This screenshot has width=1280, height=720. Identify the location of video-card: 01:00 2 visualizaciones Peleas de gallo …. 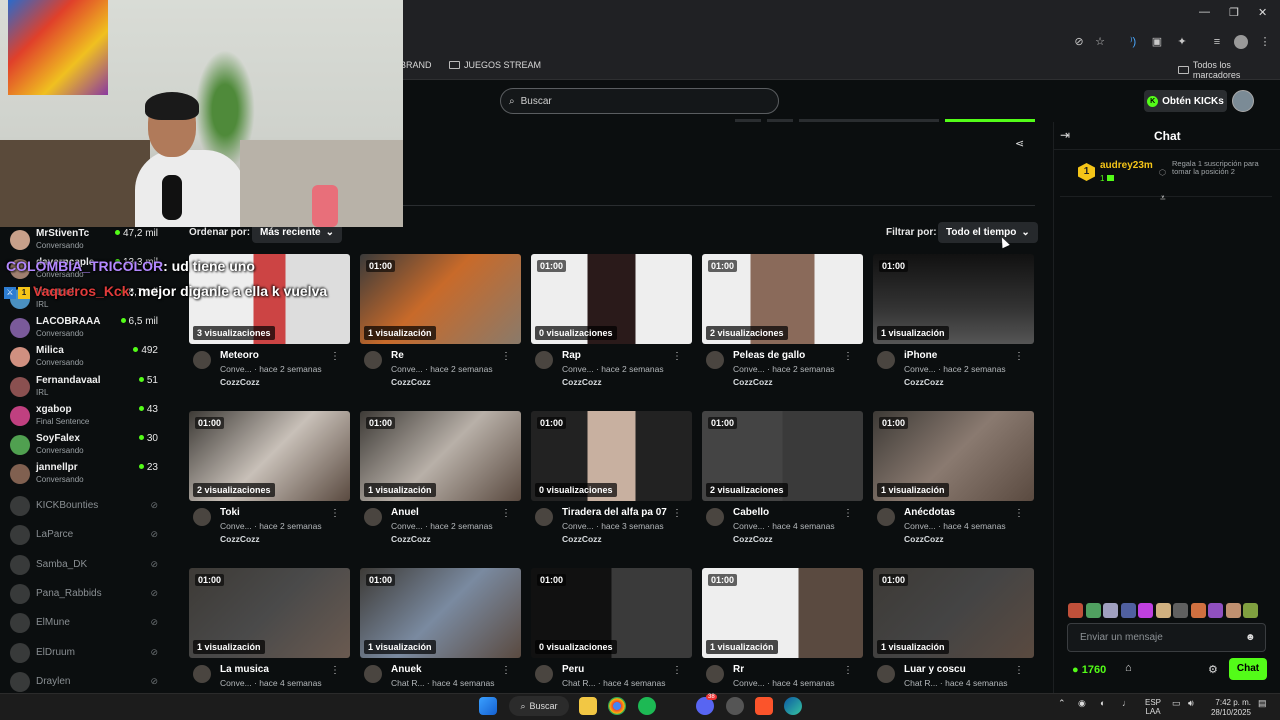
(782, 324).